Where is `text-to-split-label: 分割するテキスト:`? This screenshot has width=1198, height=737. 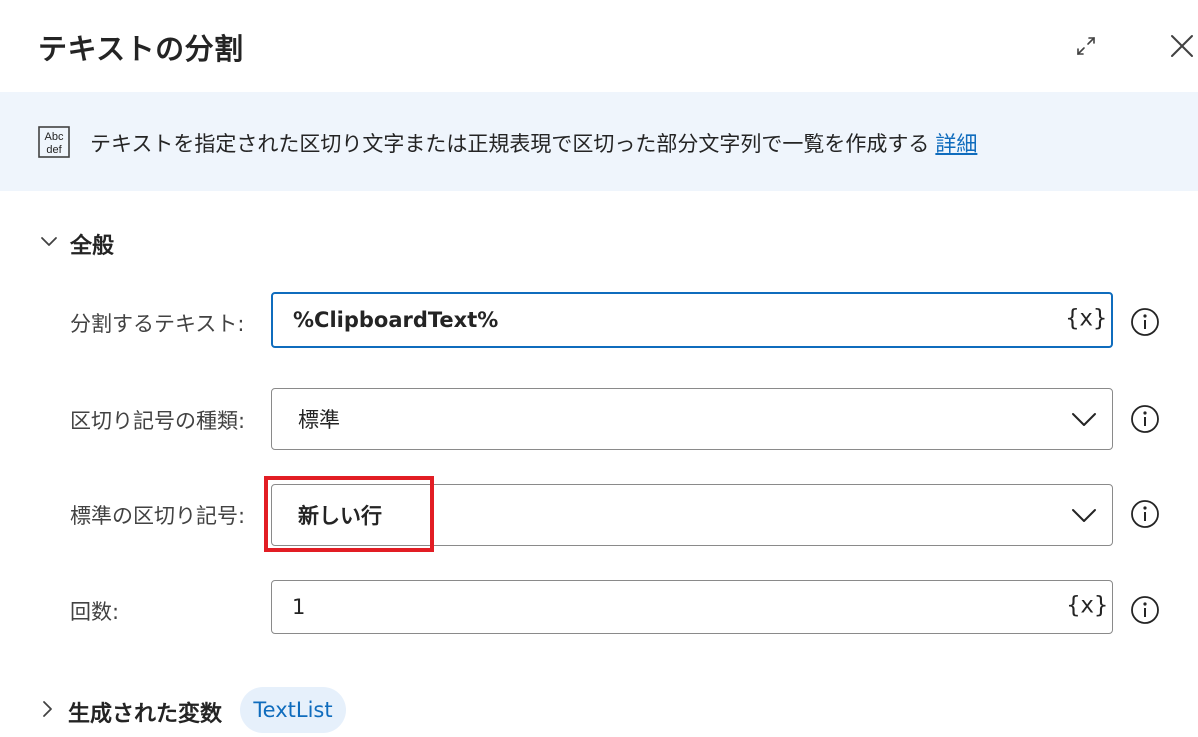 text-to-split-label: 分割するテキスト: is located at coordinates (157, 324).